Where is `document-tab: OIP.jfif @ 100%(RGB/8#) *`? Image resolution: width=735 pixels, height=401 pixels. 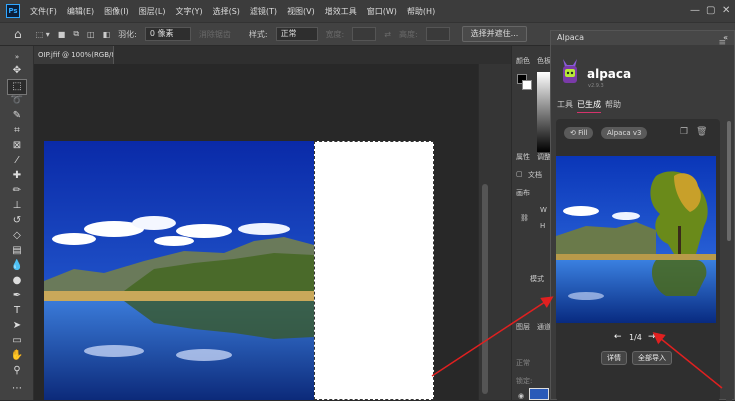 document-tab: OIP.jfif @ 100%(RGB/8#) * is located at coordinates (74, 55).